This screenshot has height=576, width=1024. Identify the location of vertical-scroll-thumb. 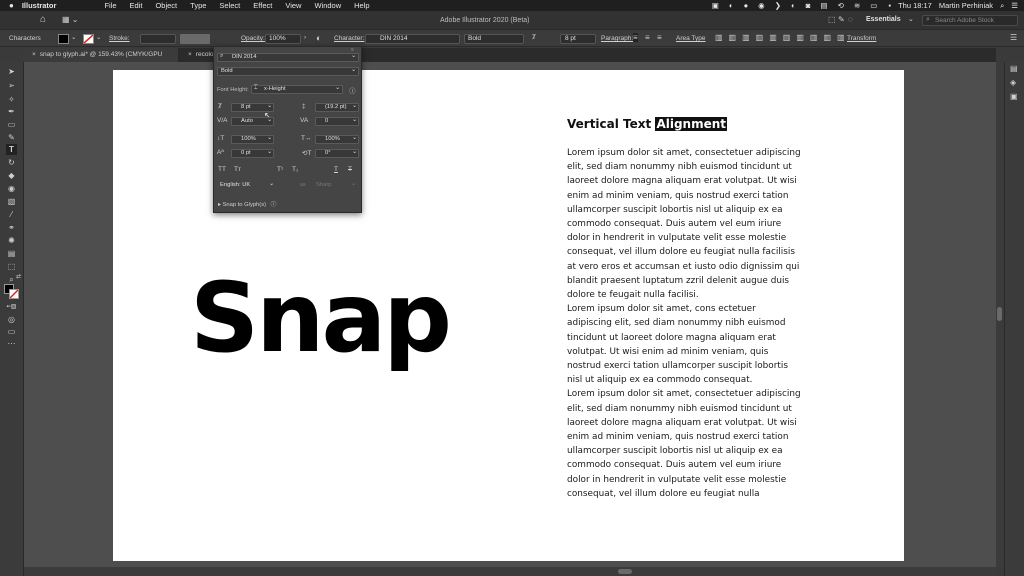
(999, 314).